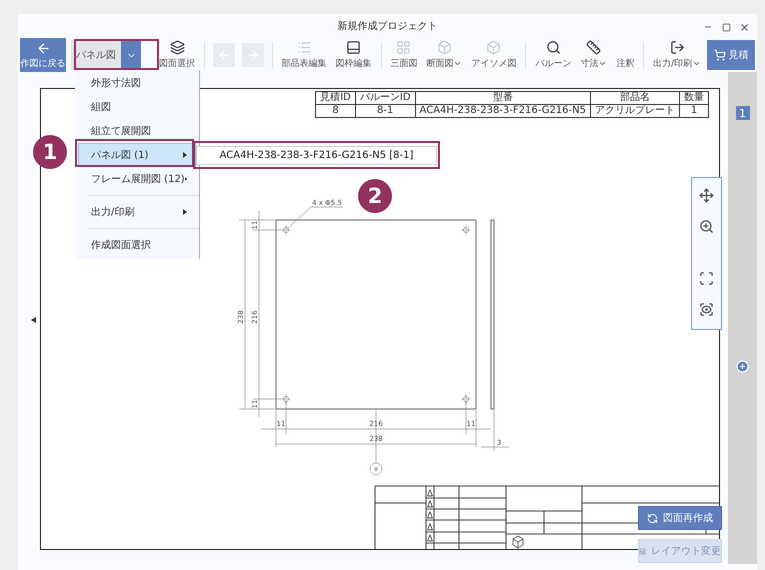 The height and width of the screenshot is (570, 765). What do you see at coordinates (177, 55) in the screenshot?
I see `toolbar-button: 図面選択` at bounding box center [177, 55].